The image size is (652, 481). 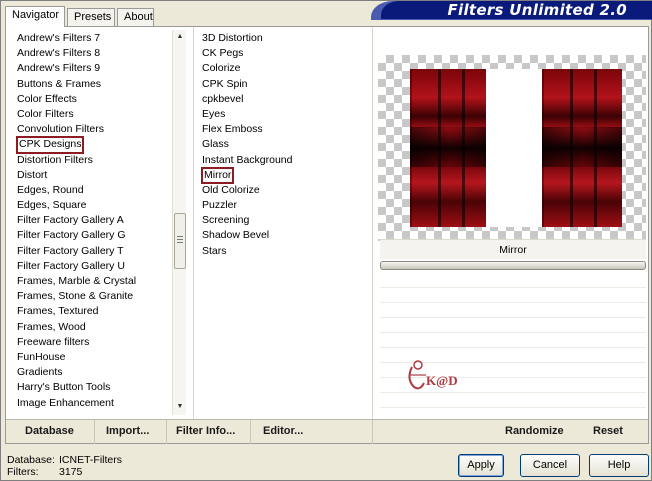 I want to click on filter-item: Glass, so click(x=280, y=144).